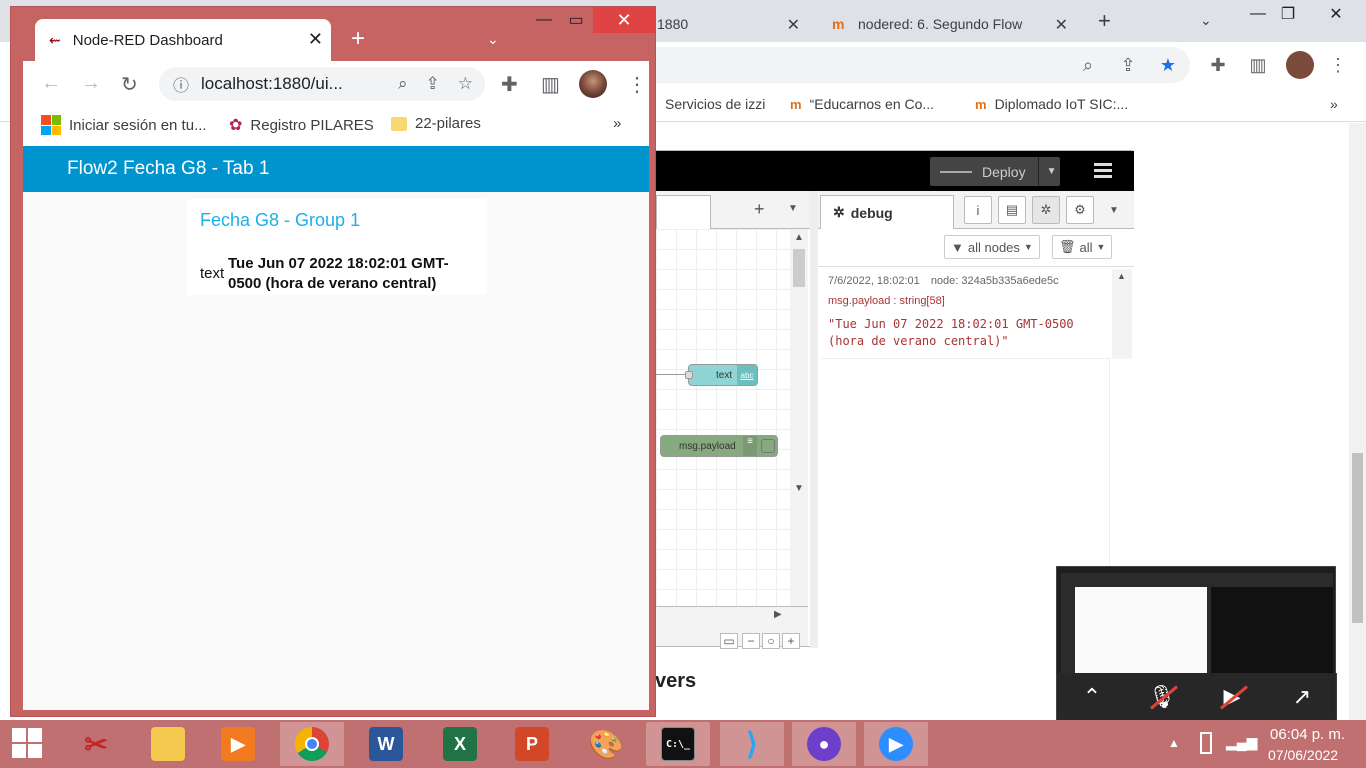 This screenshot has width=1366, height=768. I want to click on text-node: text abc, so click(721, 375).